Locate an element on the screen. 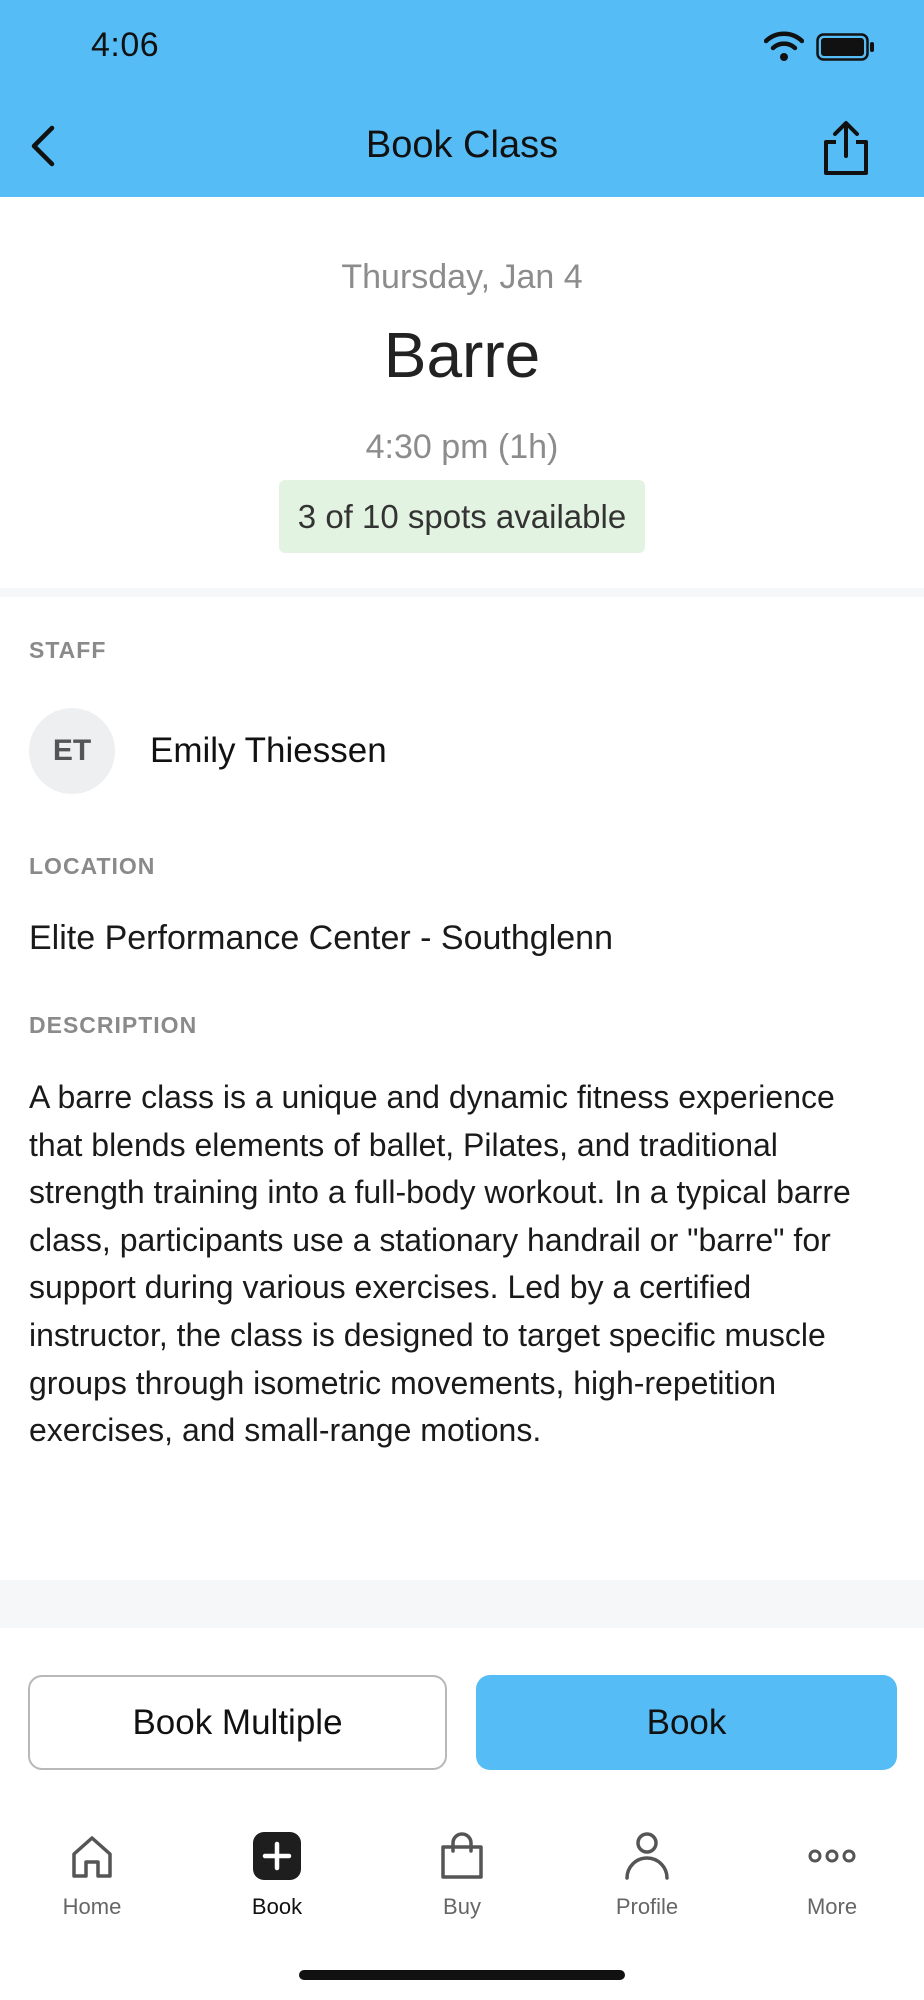 The image size is (924, 2000). home-icon is located at coordinates (92, 1857).